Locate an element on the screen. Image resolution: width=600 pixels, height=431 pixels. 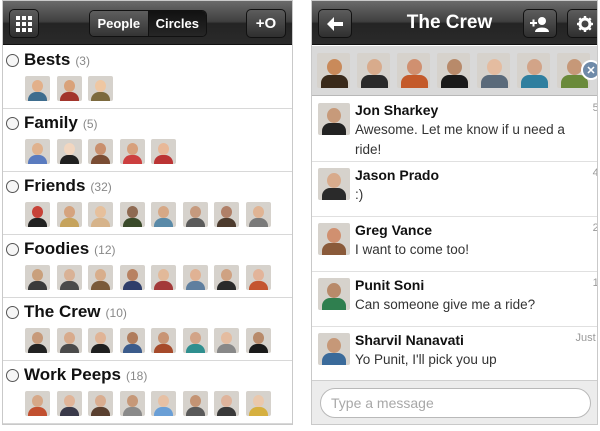
circle-member-count: (18) is located at coordinates (137, 376).